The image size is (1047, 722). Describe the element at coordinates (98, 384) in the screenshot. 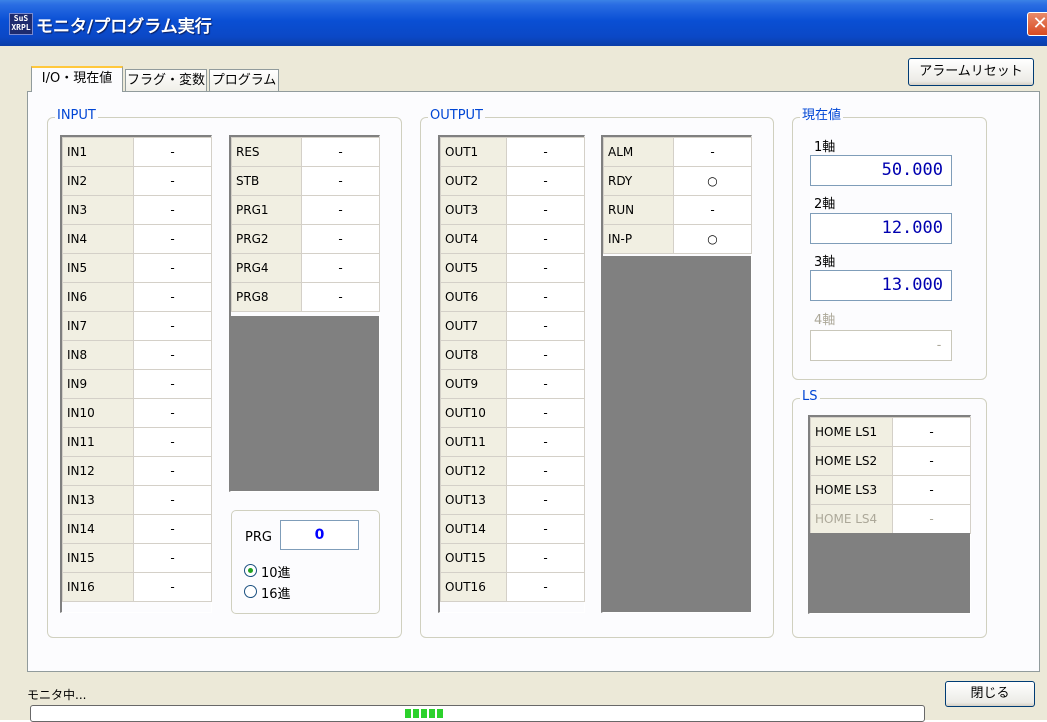

I see `io-name: IN9` at that location.